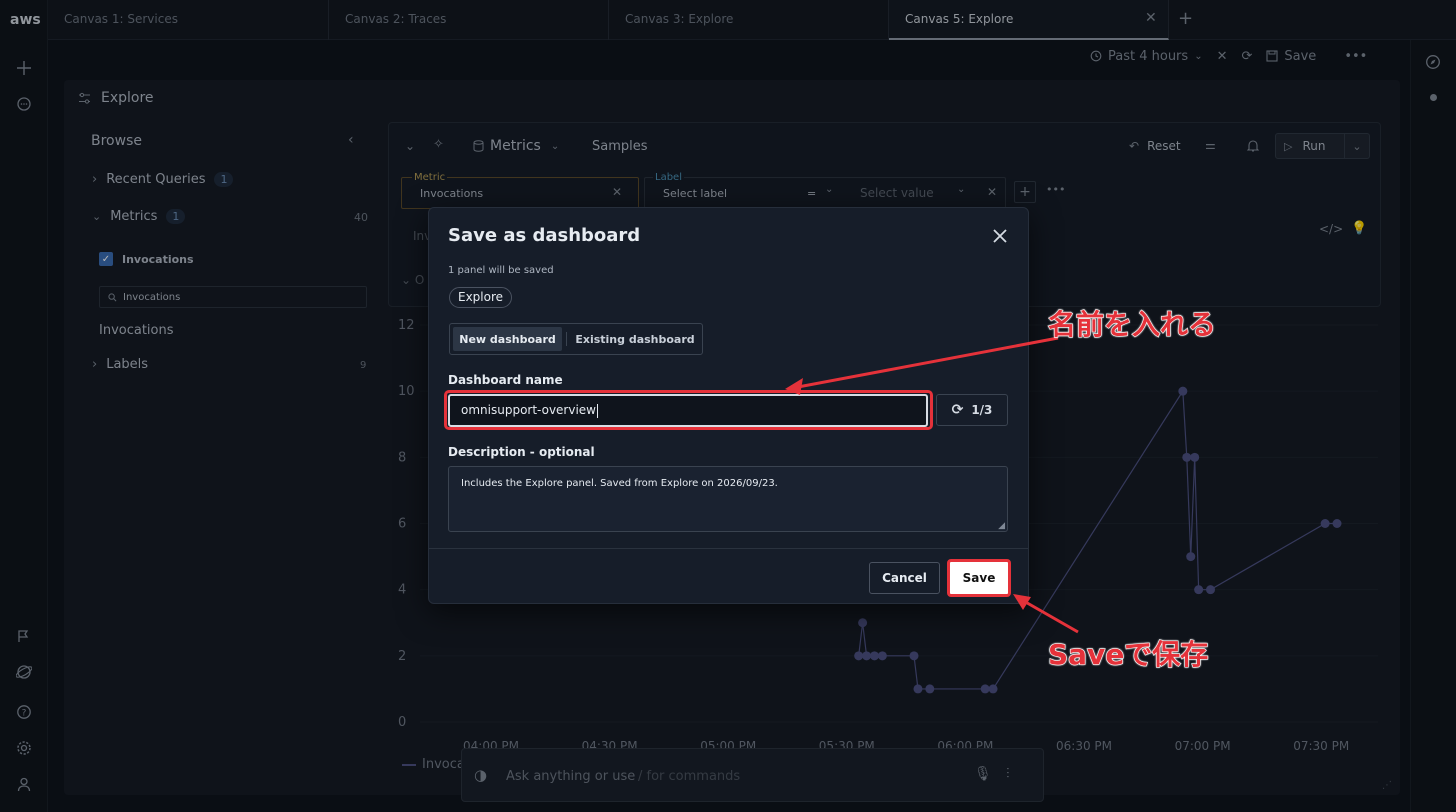 Image resolution: width=1456 pixels, height=812 pixels. What do you see at coordinates (979, 578) in the screenshot?
I see `save-button: Save` at bounding box center [979, 578].